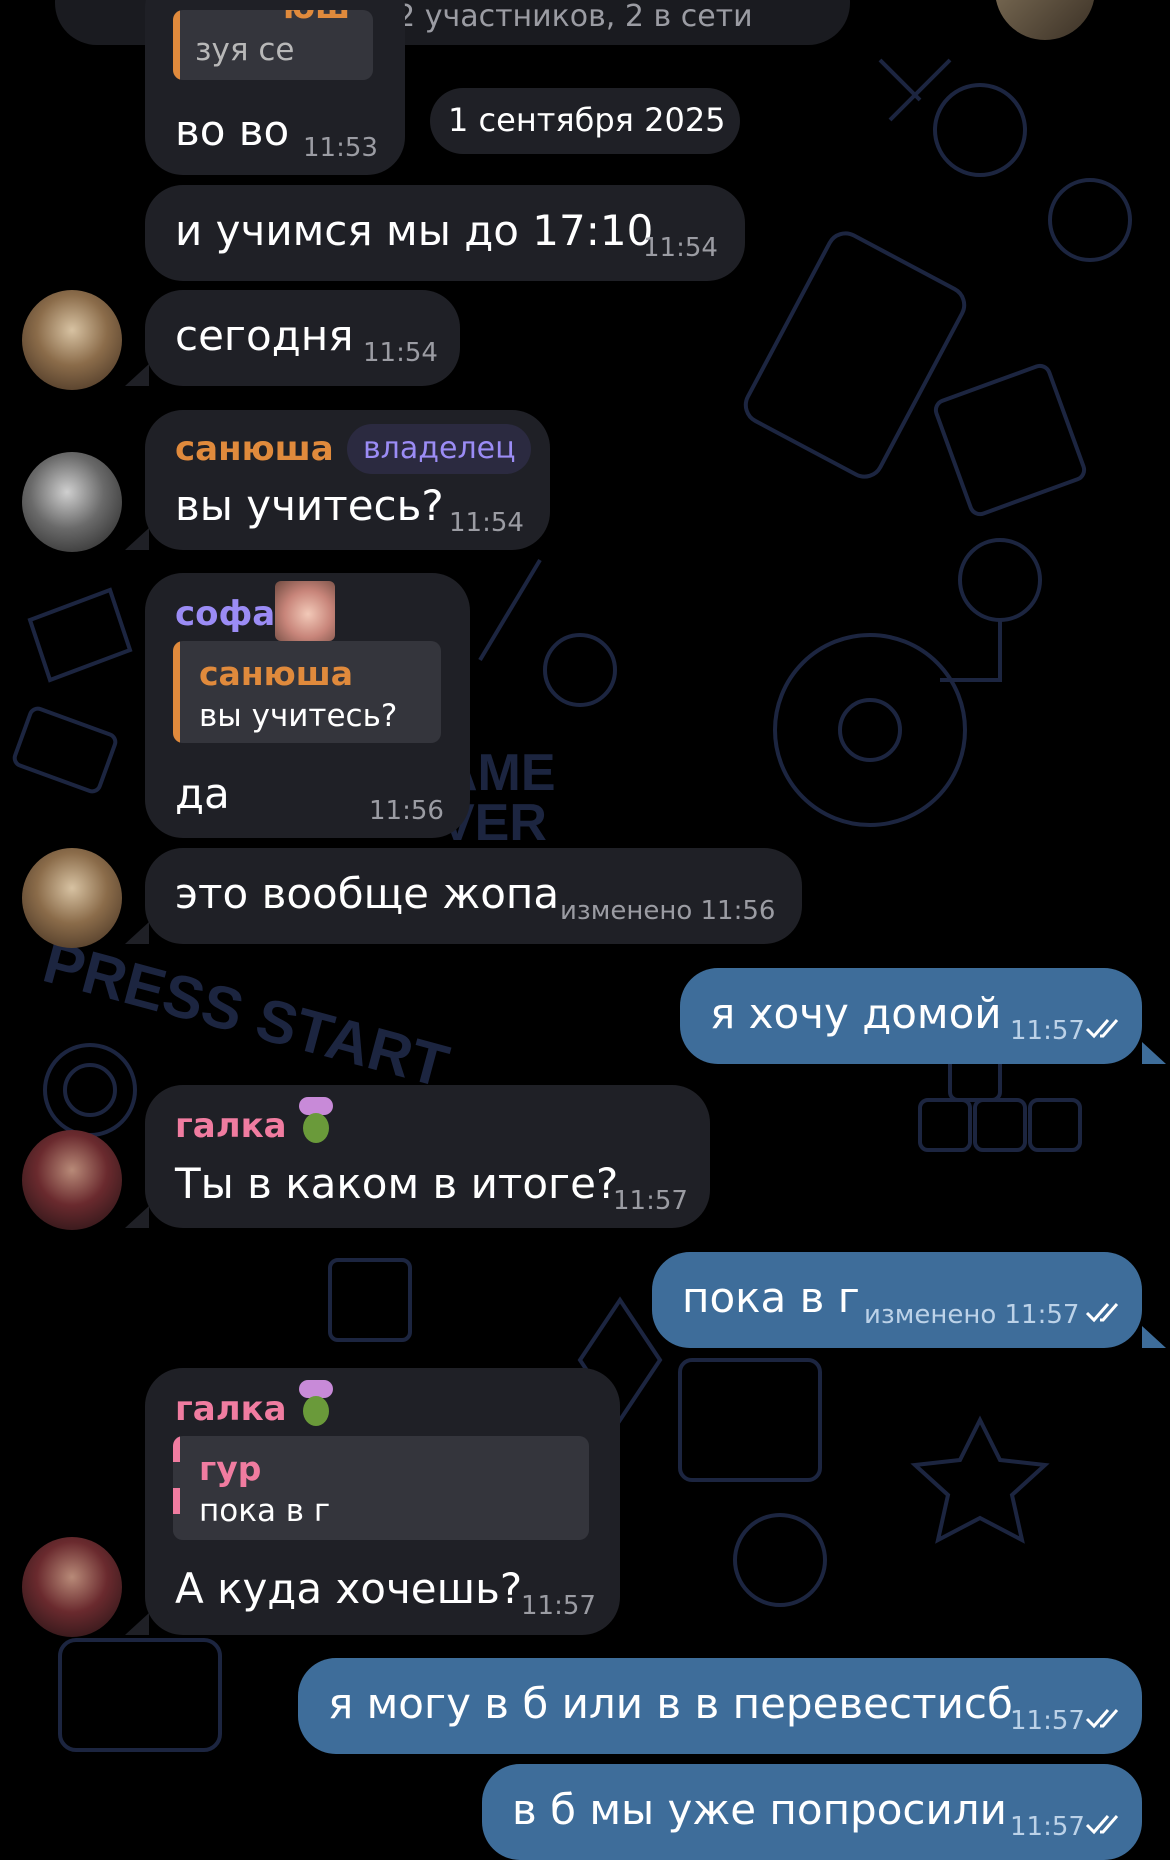 Image resolution: width=1170 pixels, height=1860 pixels. I want to click on sticker-icon, so click(305, 611).